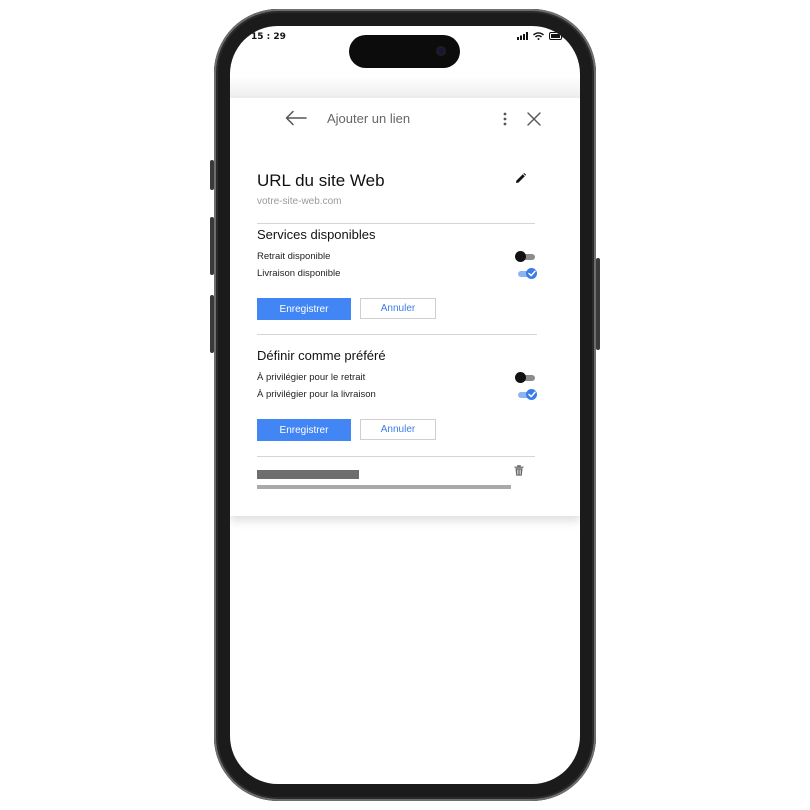 The height and width of the screenshot is (810, 810). What do you see at coordinates (520, 178) in the screenshot?
I see `pencil-icon` at bounding box center [520, 178].